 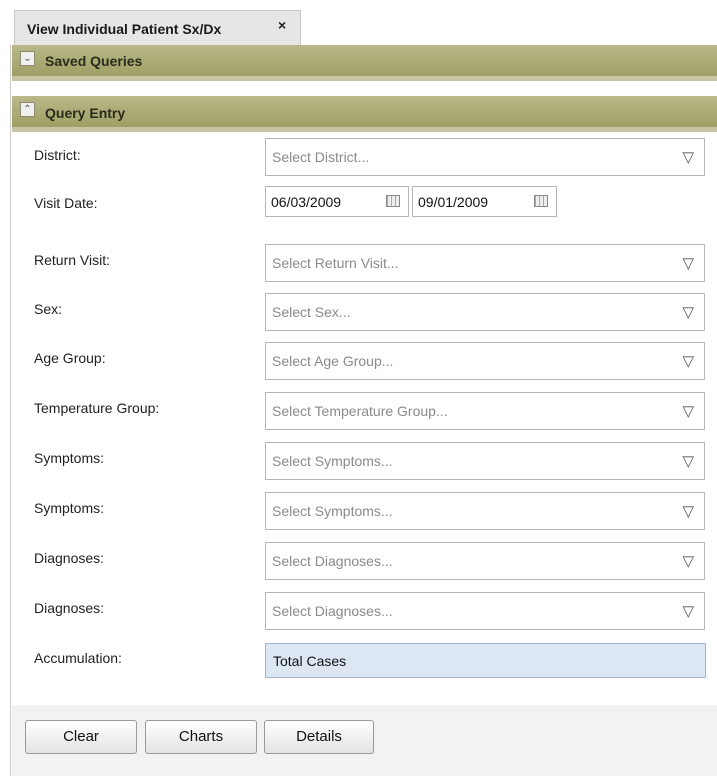 I want to click on diagnoses-select-1: Select Diagnoses... ▽, so click(x=485, y=561).